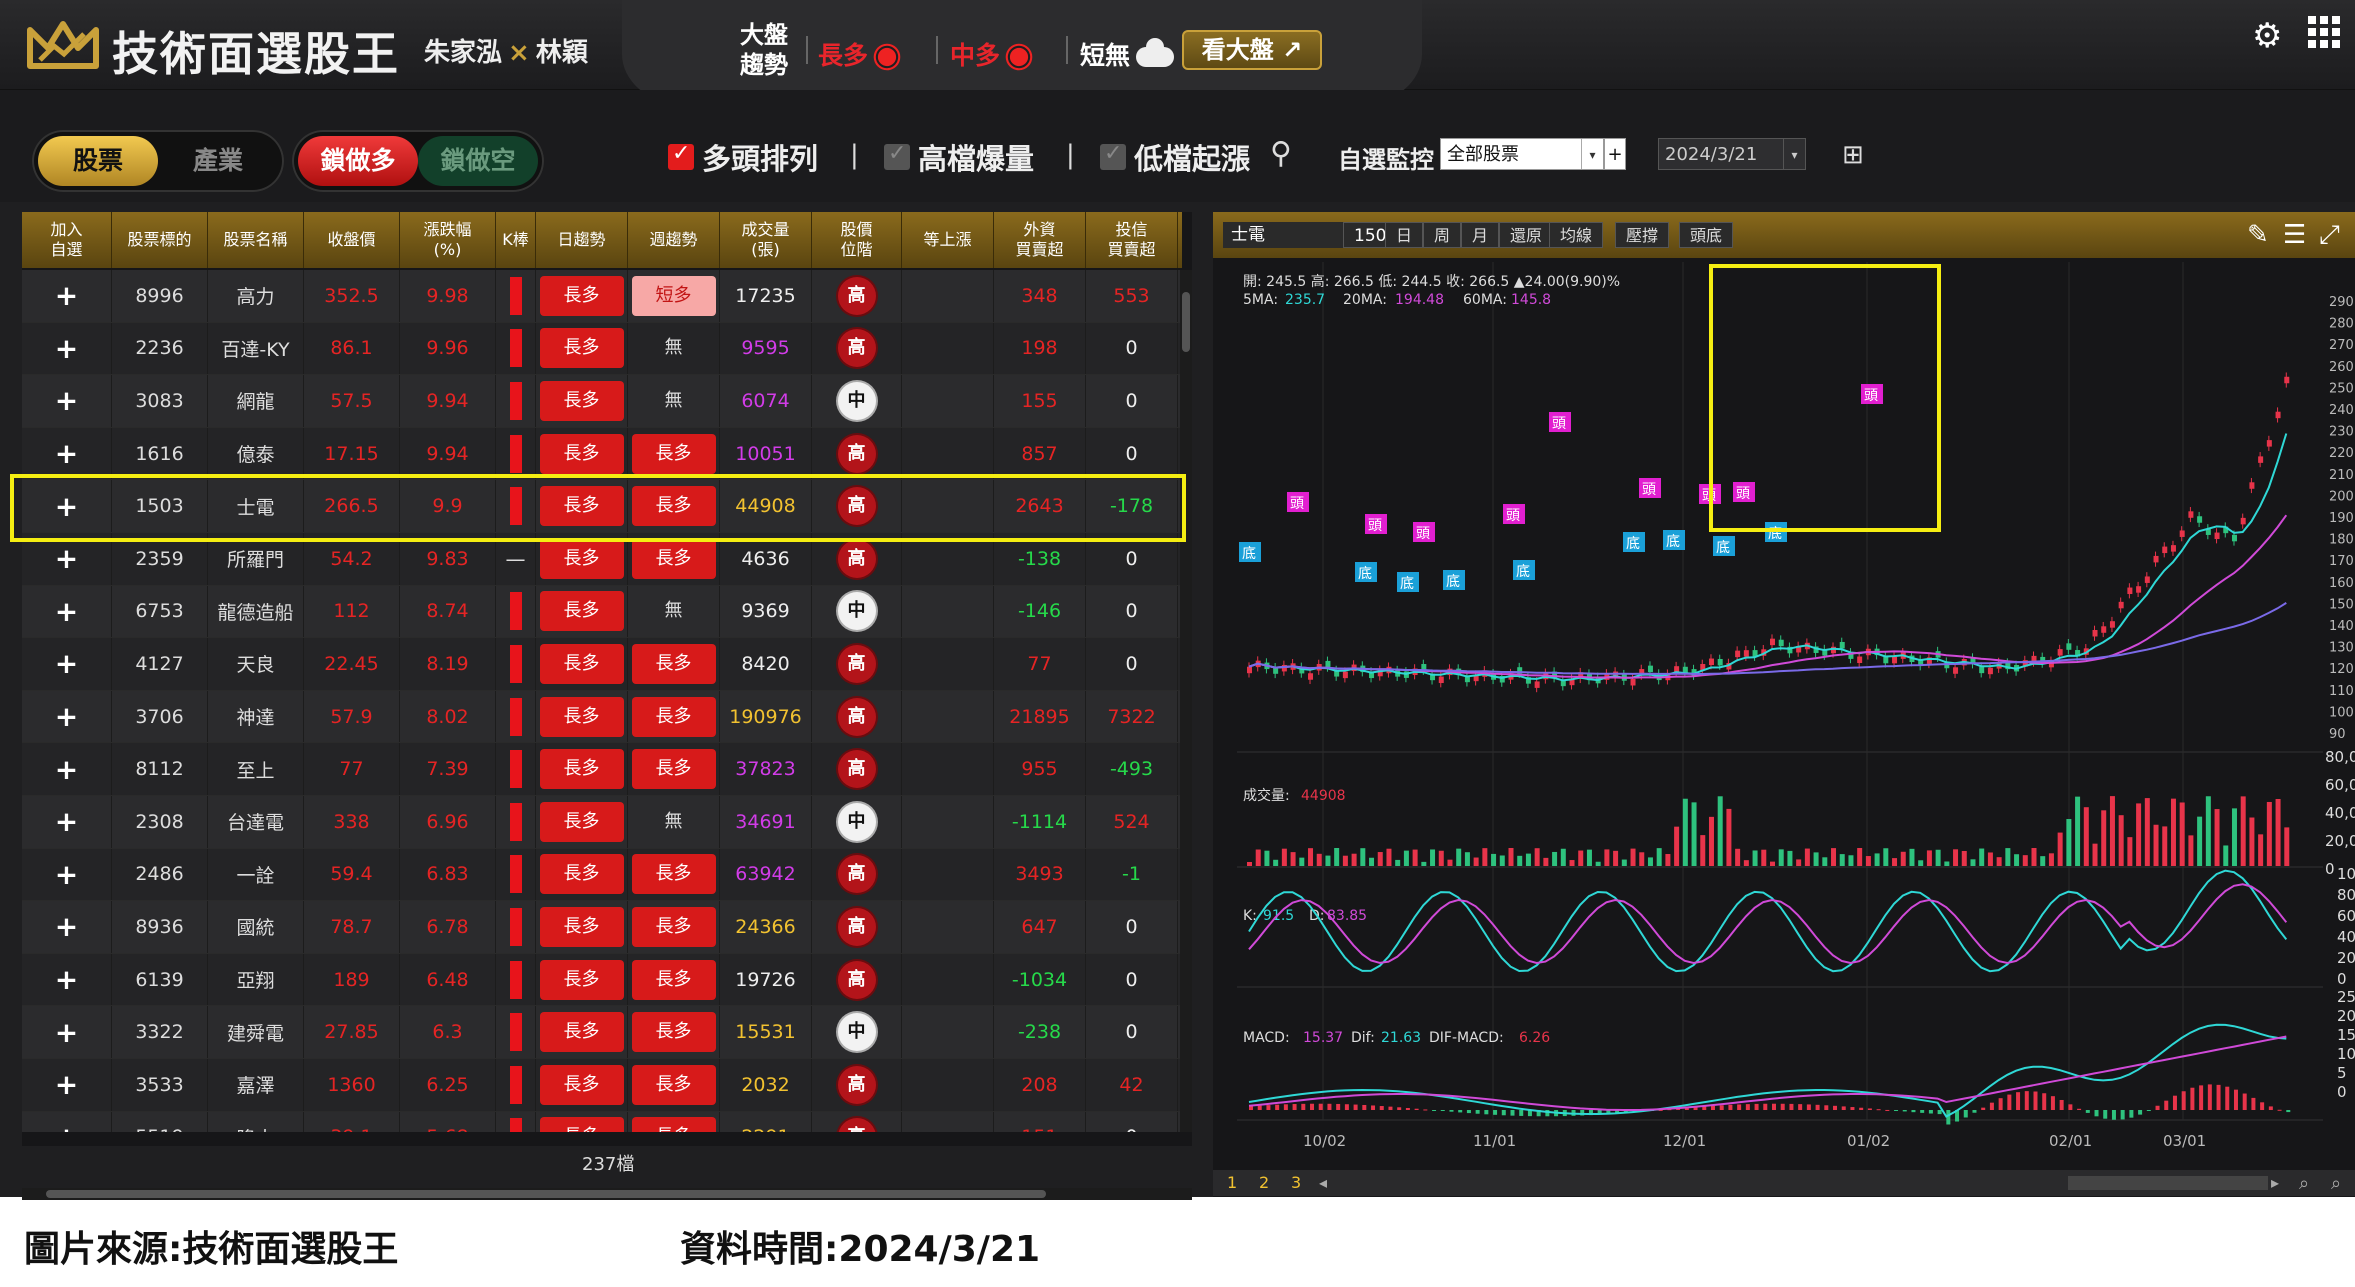  I want to click on table-row: +8112 至上 77 7.39 長多 長多 37823 高 955 -493, so click(602, 769).